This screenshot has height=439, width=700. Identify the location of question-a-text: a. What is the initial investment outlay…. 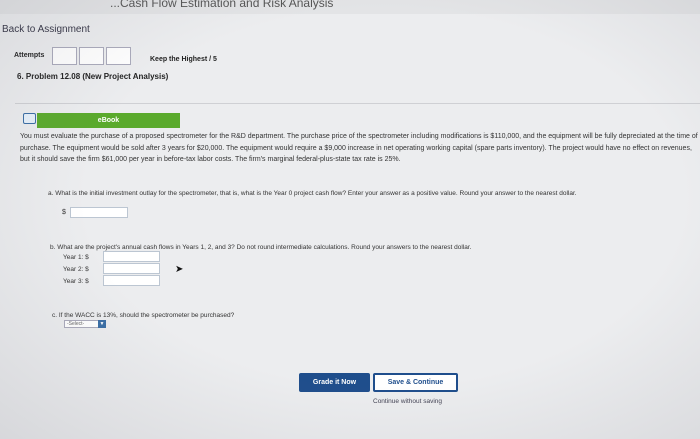
(312, 193).